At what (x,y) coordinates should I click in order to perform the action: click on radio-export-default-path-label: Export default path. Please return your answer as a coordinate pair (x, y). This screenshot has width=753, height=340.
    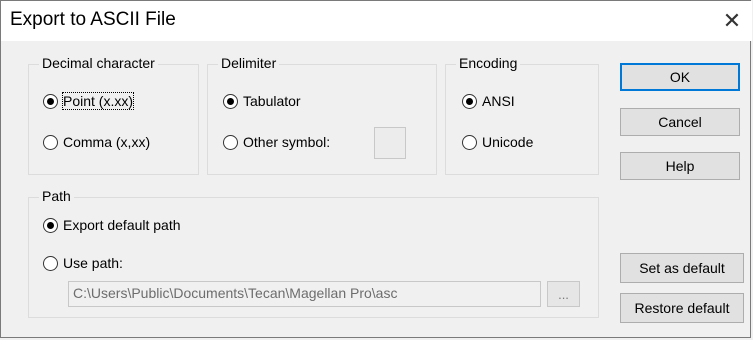
    Looking at the image, I should click on (122, 225).